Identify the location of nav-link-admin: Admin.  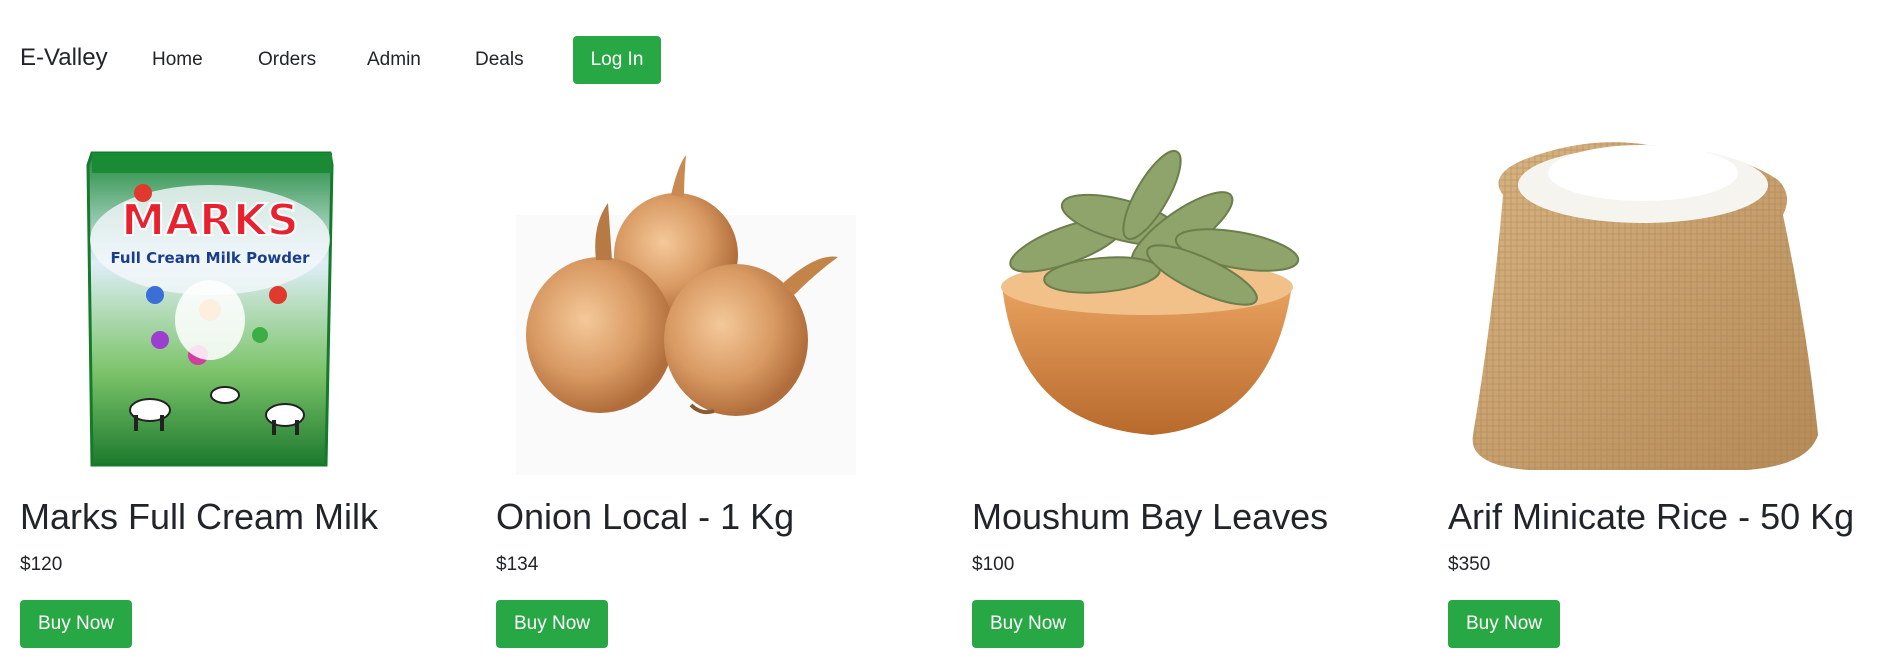
(394, 60).